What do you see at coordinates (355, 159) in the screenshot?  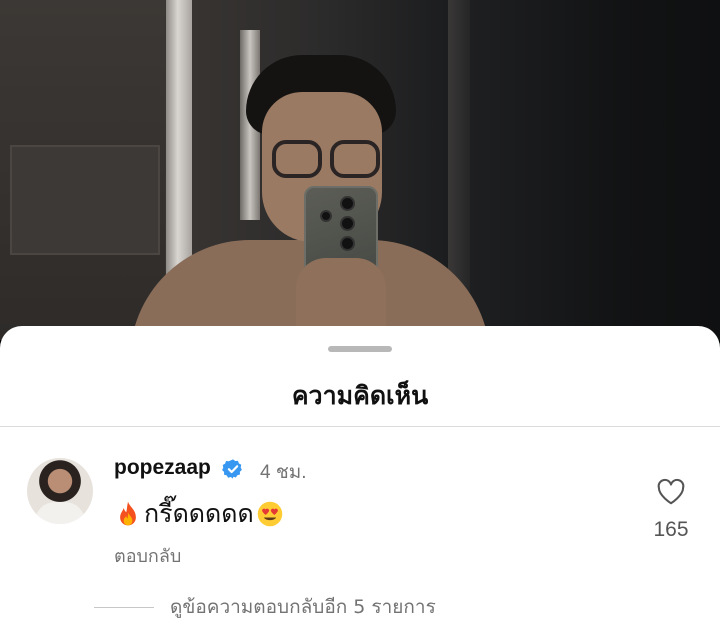 I see `photo-glasses-right` at bounding box center [355, 159].